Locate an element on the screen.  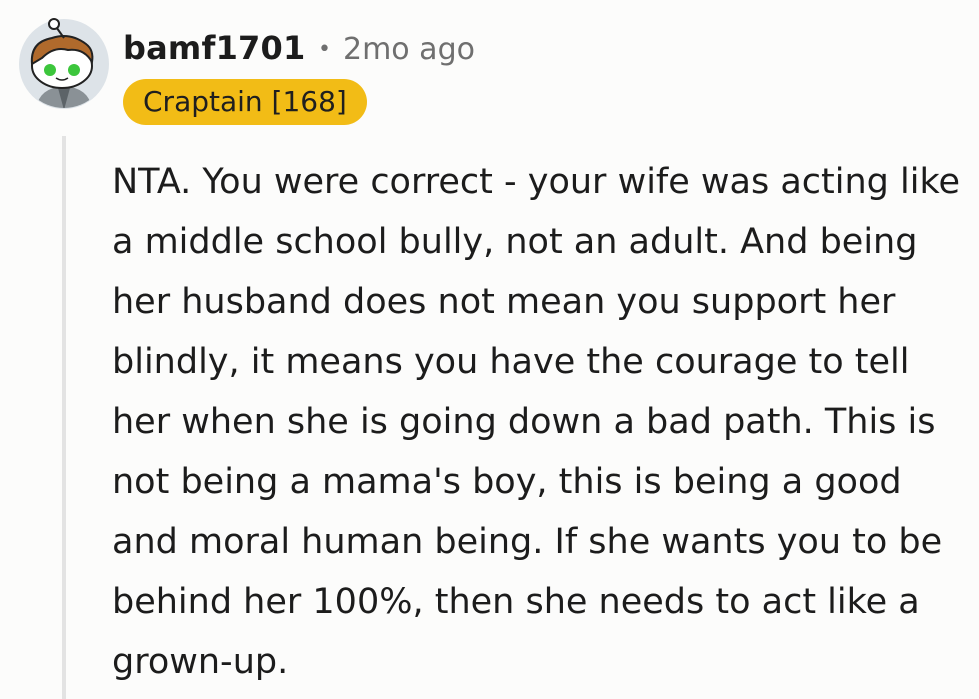
comment-meta: • 2mo ago is located at coordinates (396, 50).